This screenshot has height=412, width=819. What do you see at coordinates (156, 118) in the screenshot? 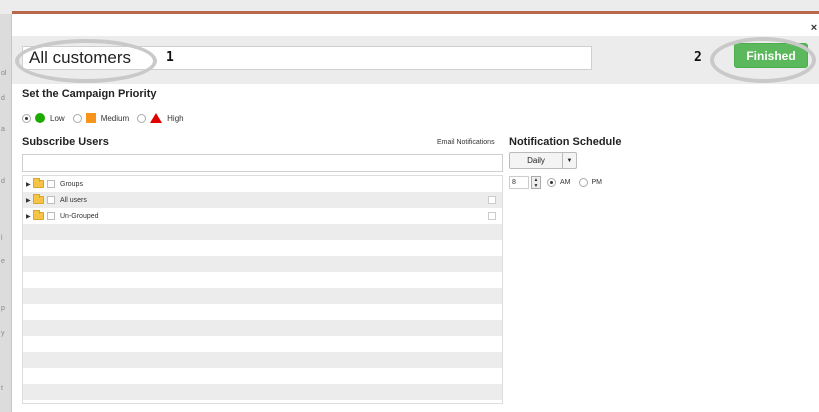
I see `red-triangle-icon` at bounding box center [156, 118].